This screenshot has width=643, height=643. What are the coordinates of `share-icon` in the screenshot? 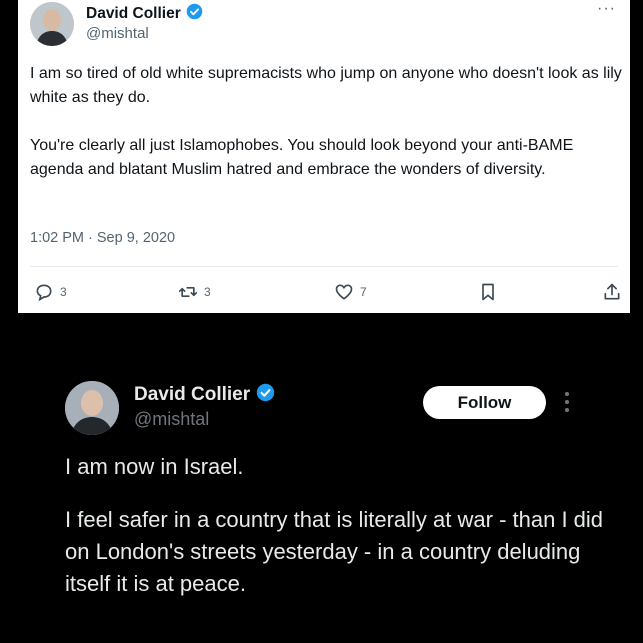 It's located at (612, 291).